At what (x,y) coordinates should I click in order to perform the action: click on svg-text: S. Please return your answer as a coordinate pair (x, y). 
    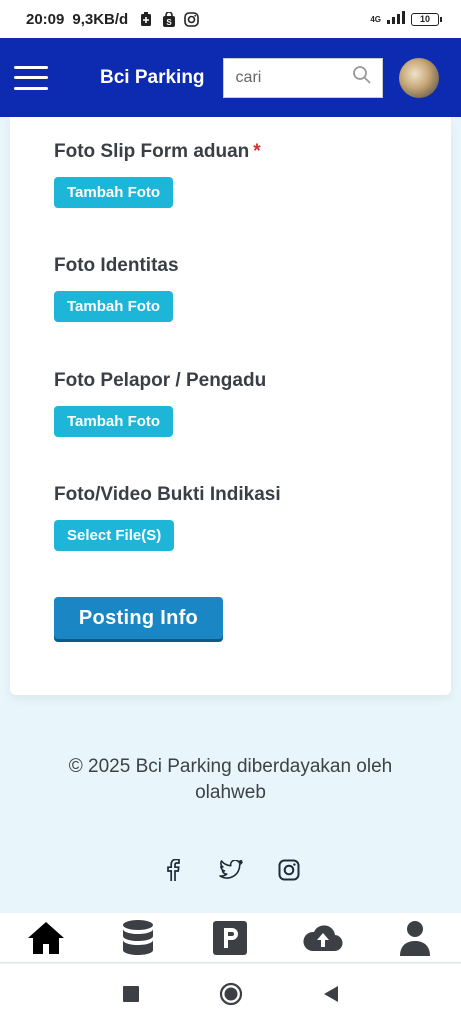
    Looking at the image, I should click on (169, 22).